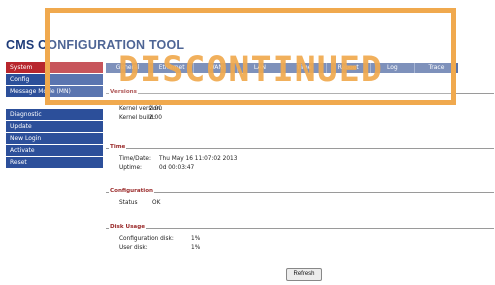  What do you see at coordinates (146, 239) in the screenshot?
I see `configuration-disk-label: Configuration disk:` at bounding box center [146, 239].